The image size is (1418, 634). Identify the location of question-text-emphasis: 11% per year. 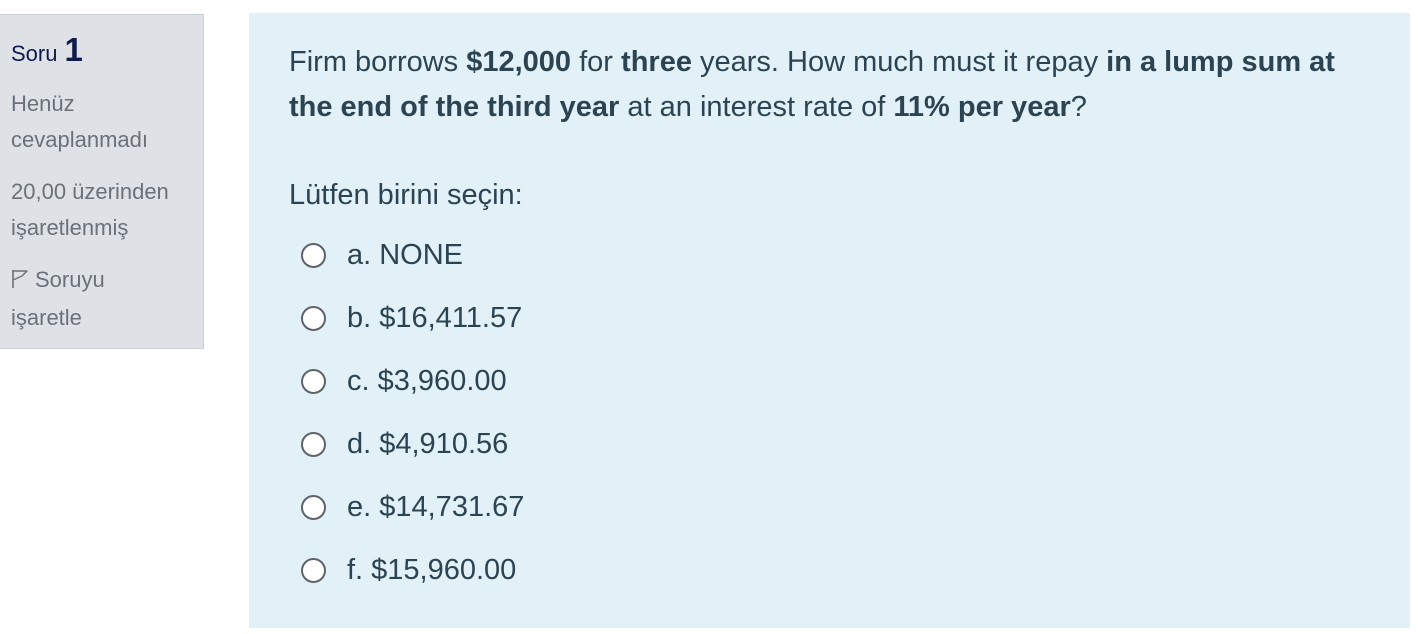
(982, 107).